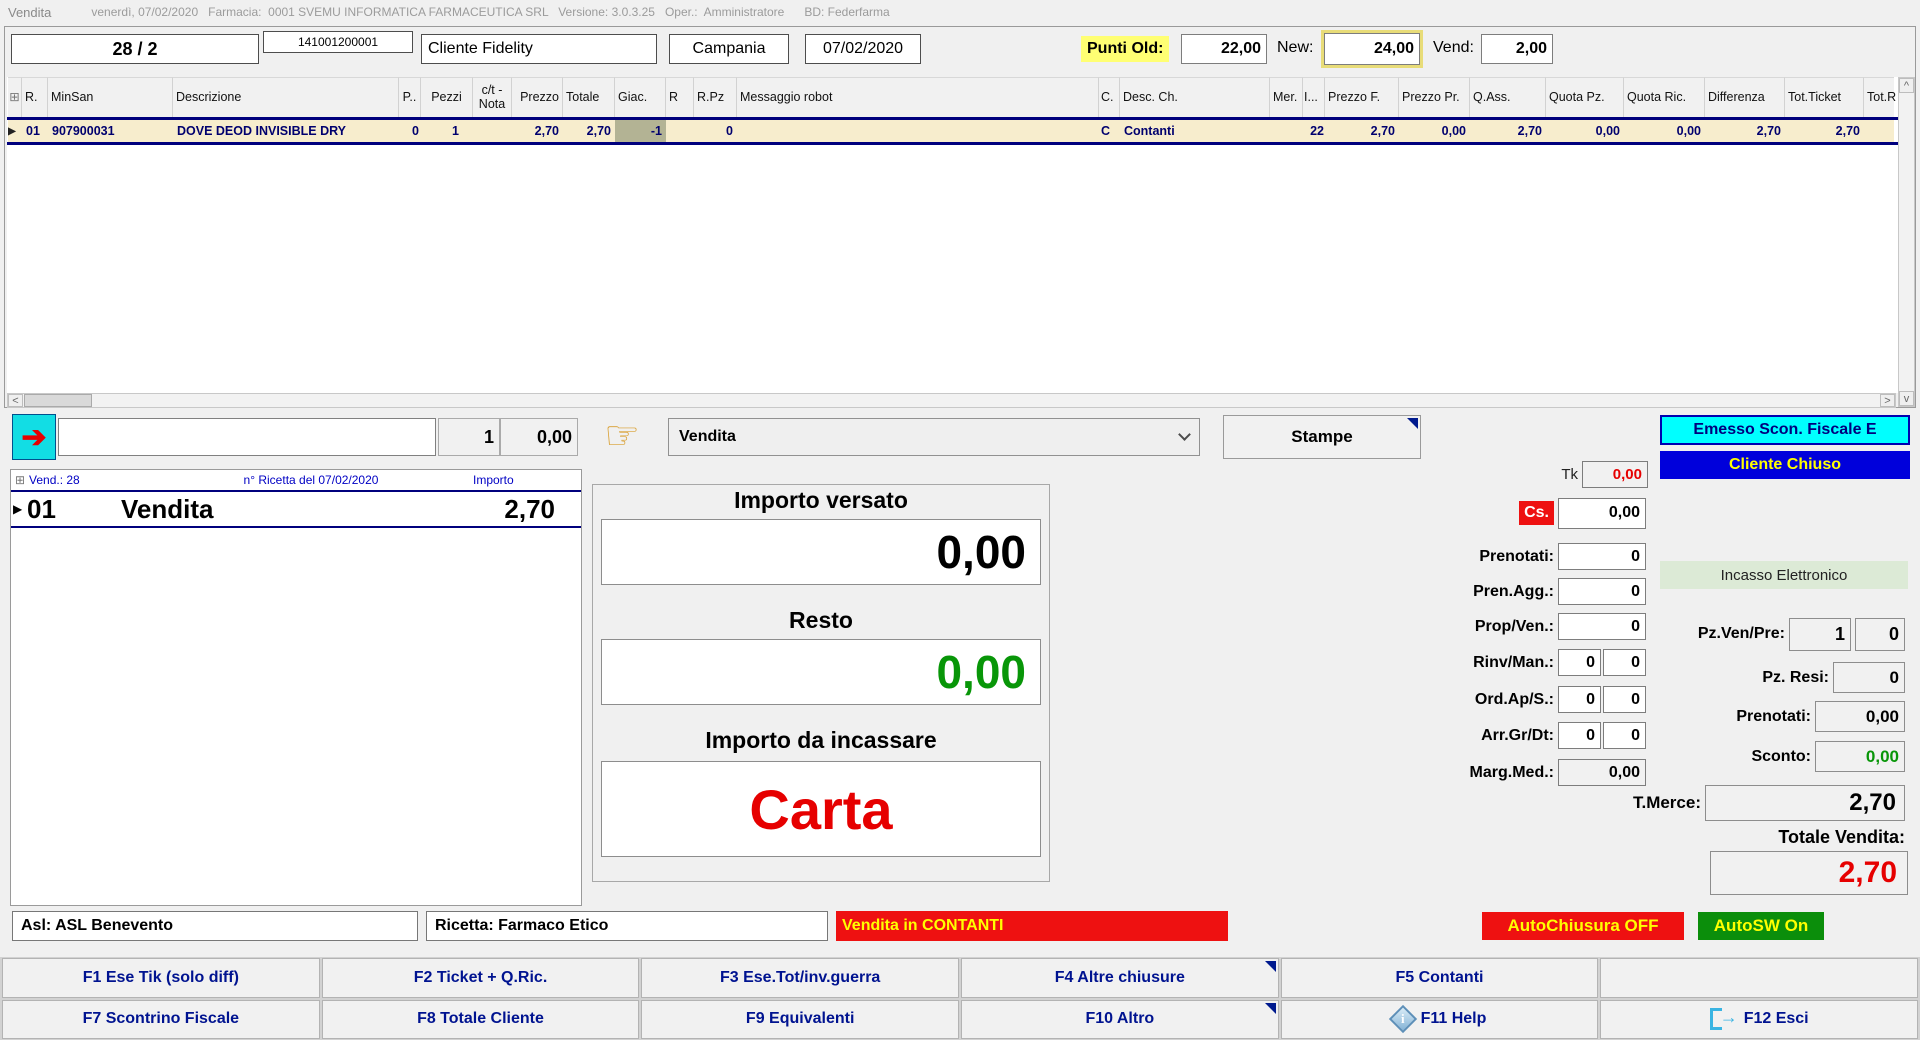  Describe the element at coordinates (1498, 513) in the screenshot. I see `cs-row: Cs. 0,00` at that location.